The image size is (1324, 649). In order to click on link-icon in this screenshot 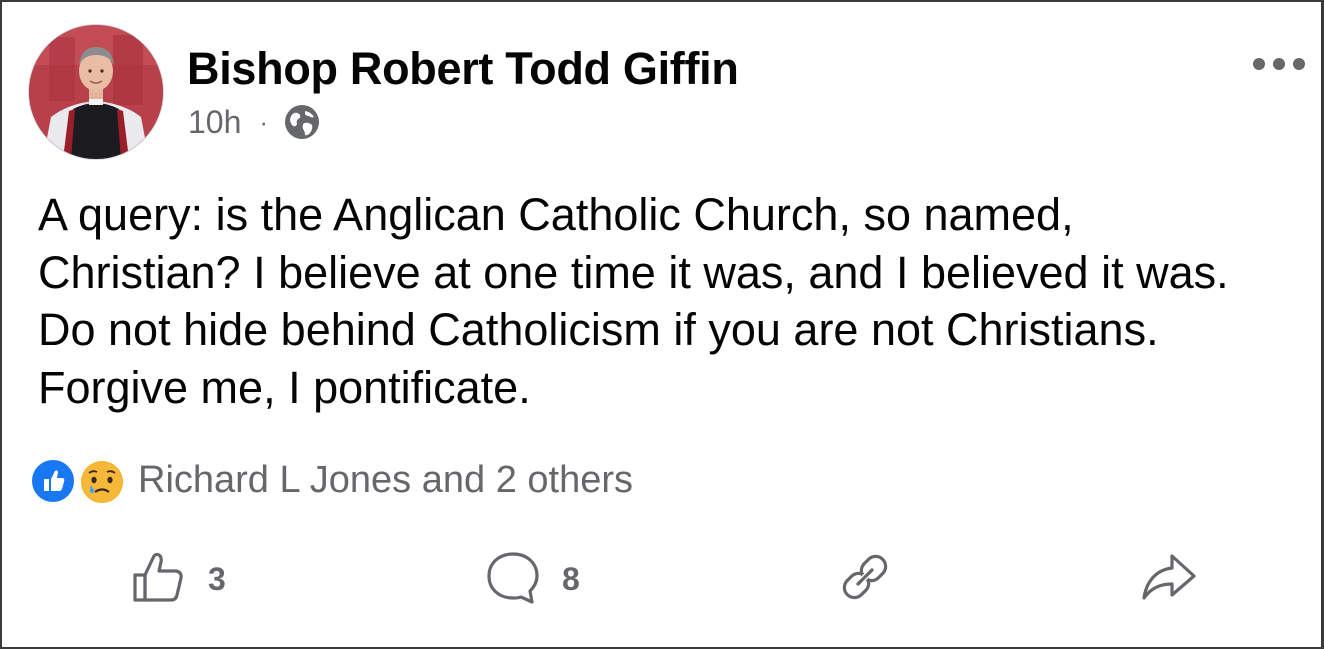, I will do `click(865, 579)`.